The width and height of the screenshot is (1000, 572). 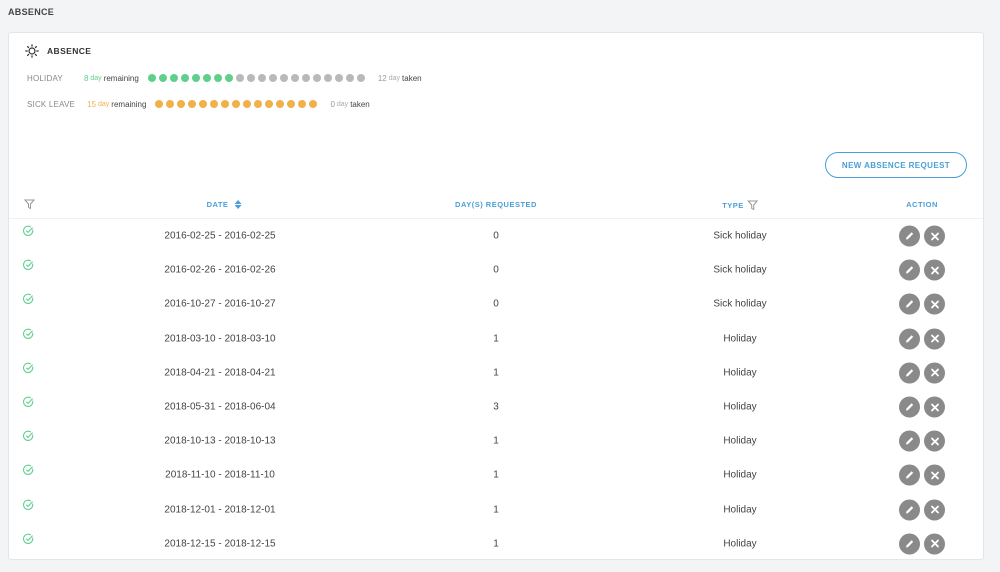 I want to click on date-header: DATE, so click(x=224, y=204).